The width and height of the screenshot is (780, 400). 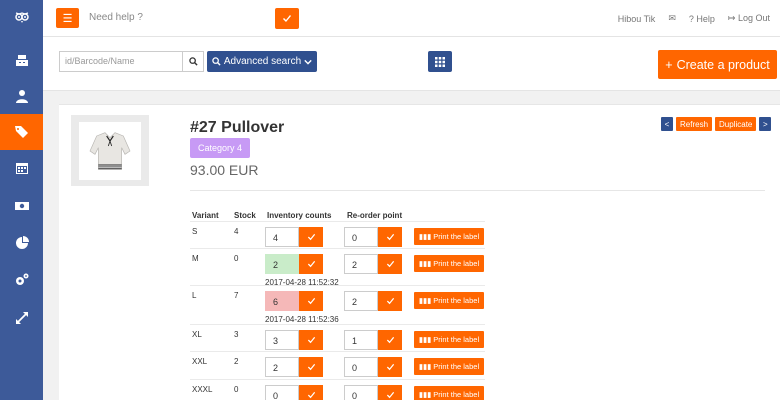 I want to click on help-link: ? Help, so click(x=702, y=19).